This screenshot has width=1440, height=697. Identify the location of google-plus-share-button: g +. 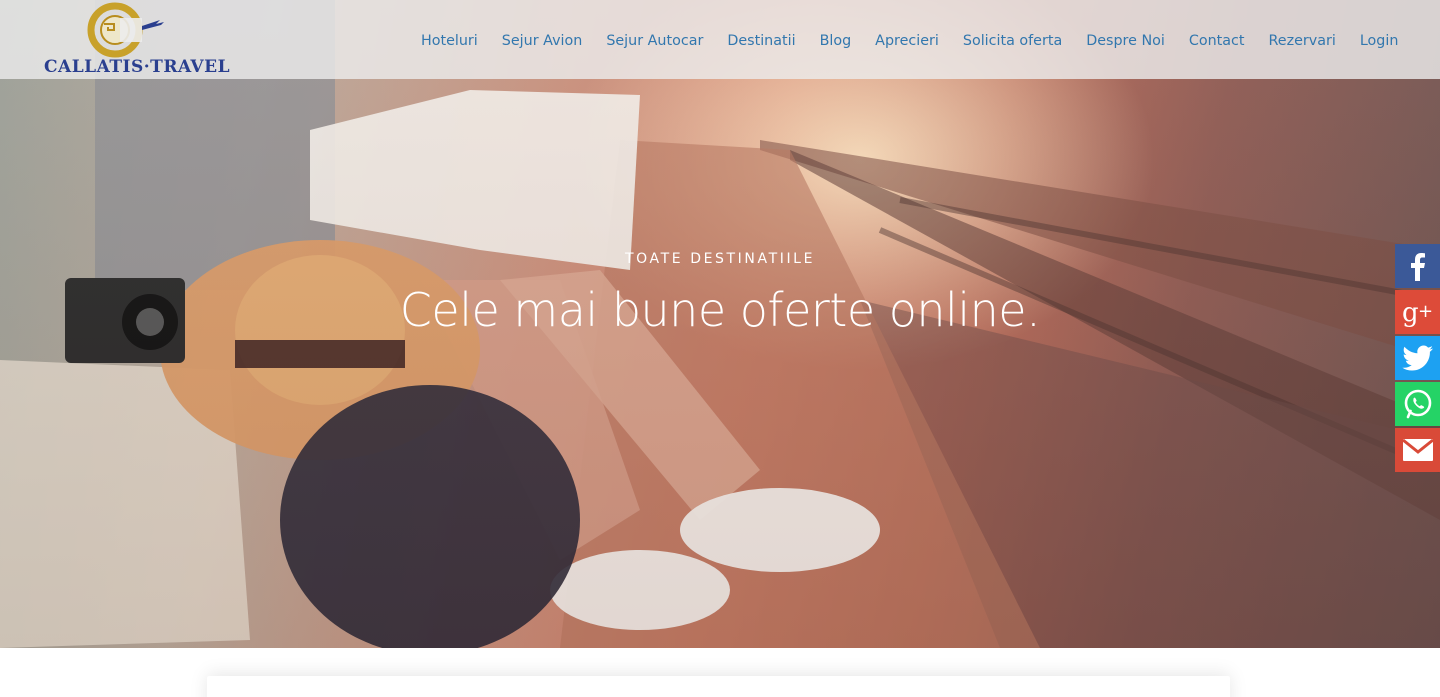
(1417, 312).